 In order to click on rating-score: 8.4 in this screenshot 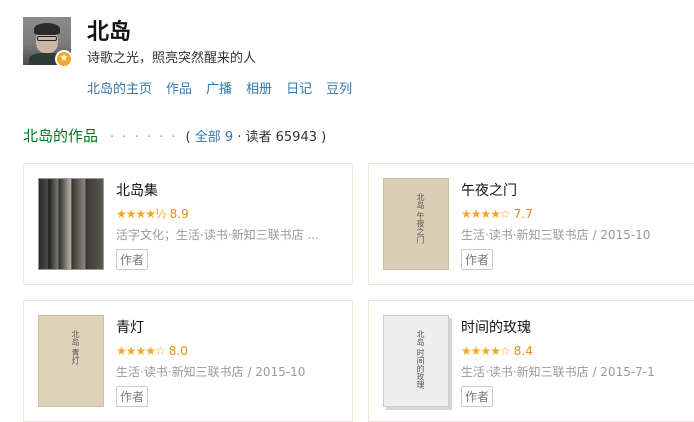, I will do `click(523, 351)`.